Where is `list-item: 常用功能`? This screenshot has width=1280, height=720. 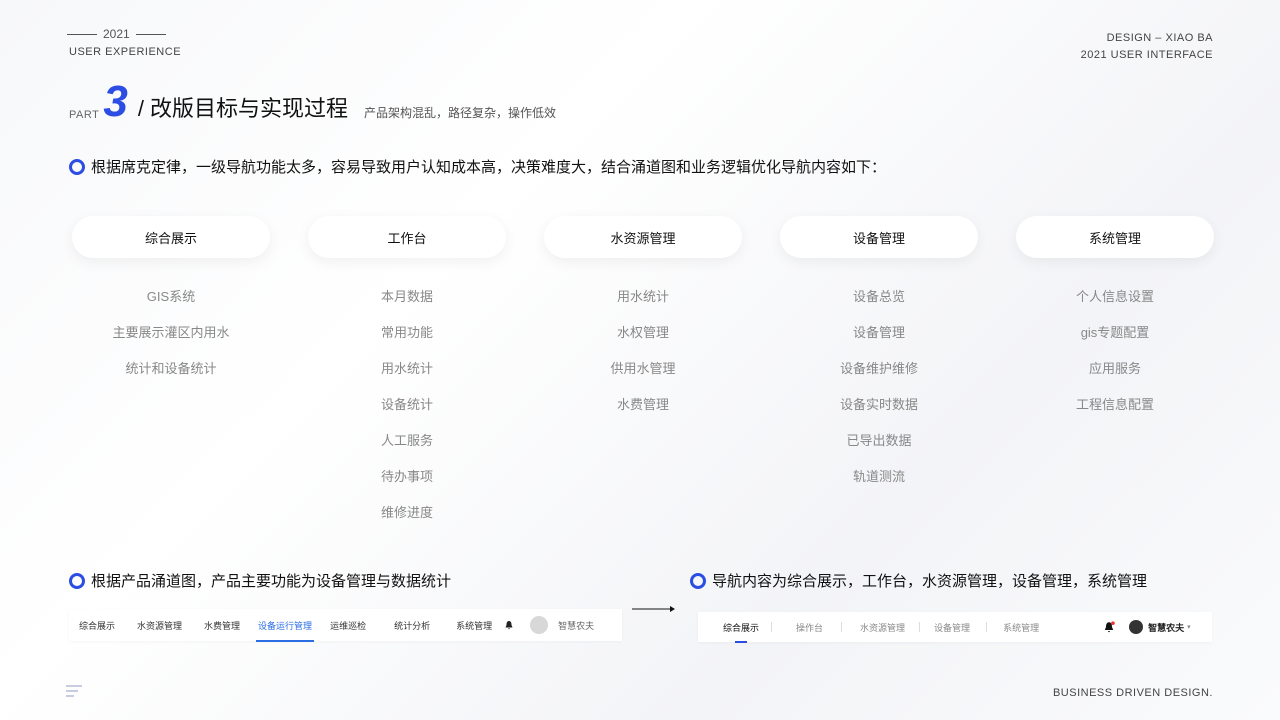 list-item: 常用功能 is located at coordinates (406, 332).